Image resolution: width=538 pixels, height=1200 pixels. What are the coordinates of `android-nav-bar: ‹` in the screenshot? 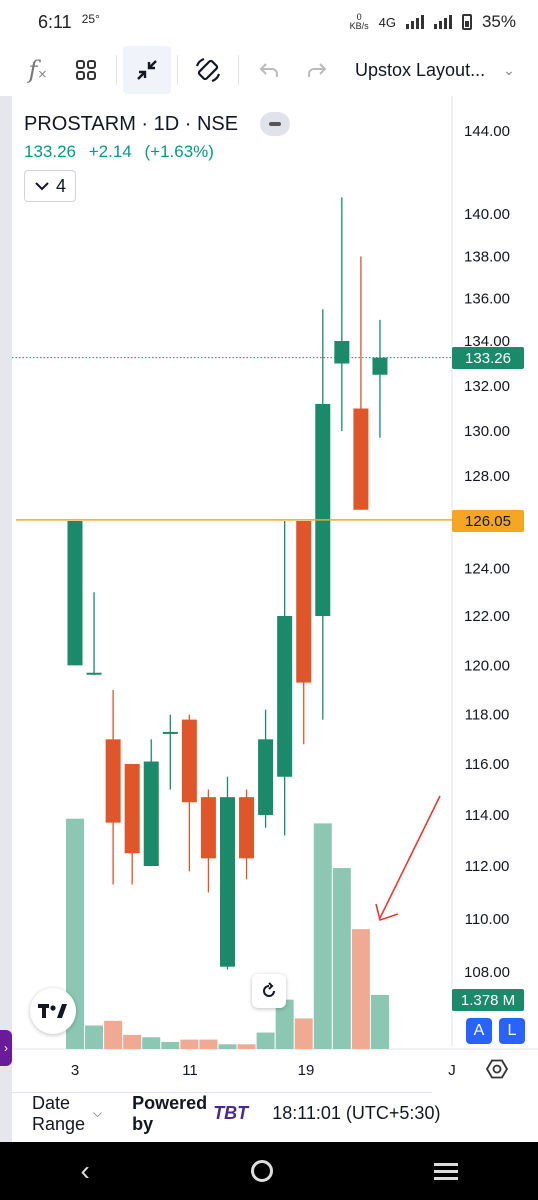 It's located at (269, 1171).